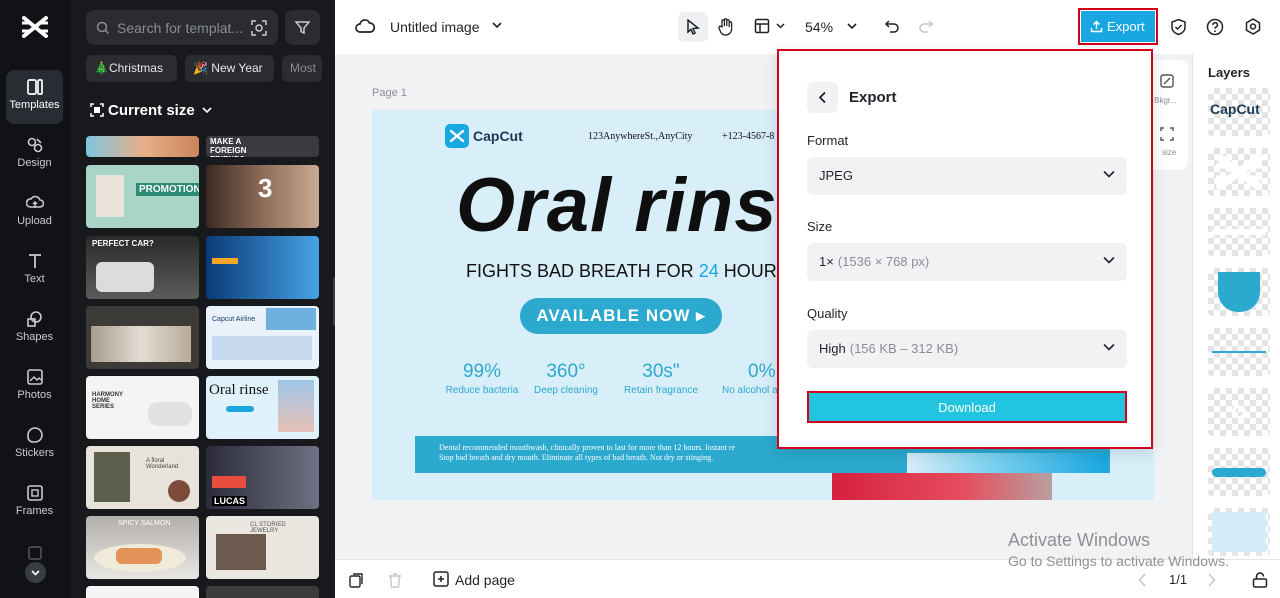 The image size is (1280, 598). Describe the element at coordinates (302, 68) in the screenshot. I see `chip-most: Most` at that location.